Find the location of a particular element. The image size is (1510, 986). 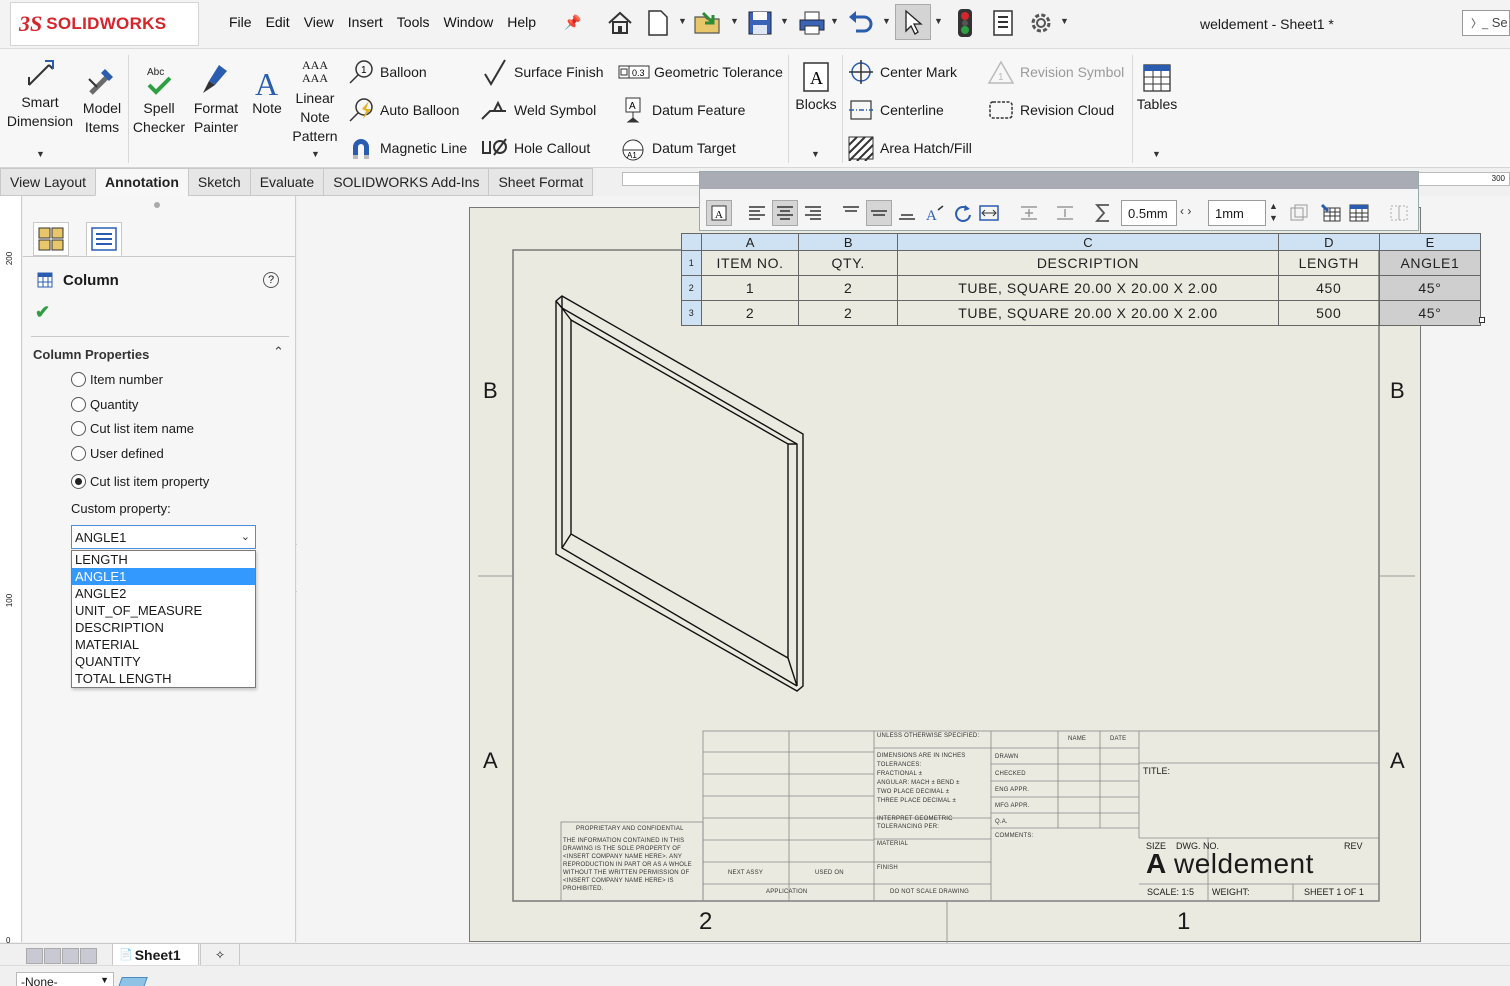

radio-selected-icon is located at coordinates (78, 481).